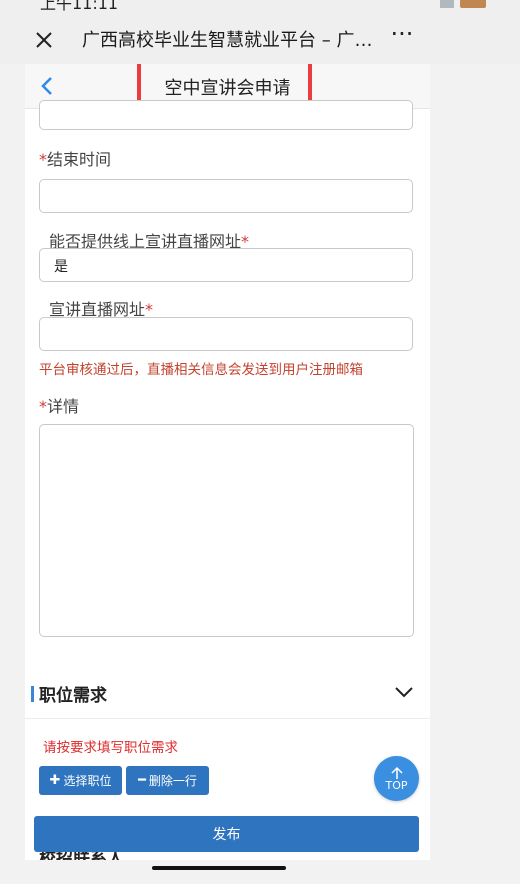 This screenshot has height=884, width=520. Describe the element at coordinates (463, 4) in the screenshot. I see `status-icons` at that location.